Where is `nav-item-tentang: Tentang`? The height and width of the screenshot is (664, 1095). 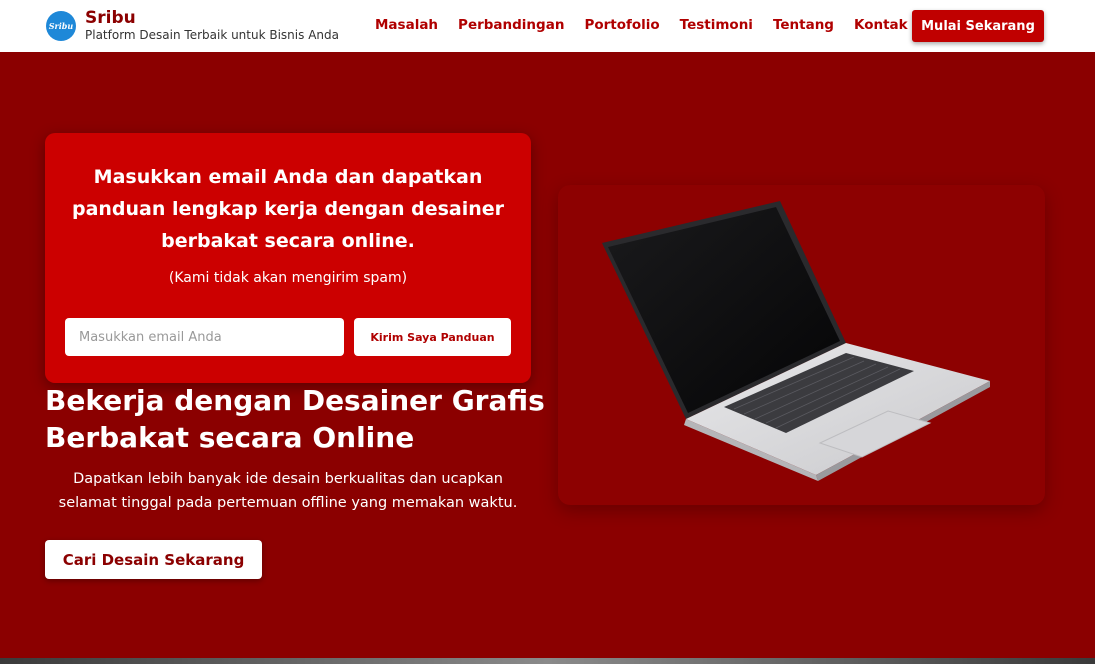 nav-item-tentang: Tentang is located at coordinates (803, 25).